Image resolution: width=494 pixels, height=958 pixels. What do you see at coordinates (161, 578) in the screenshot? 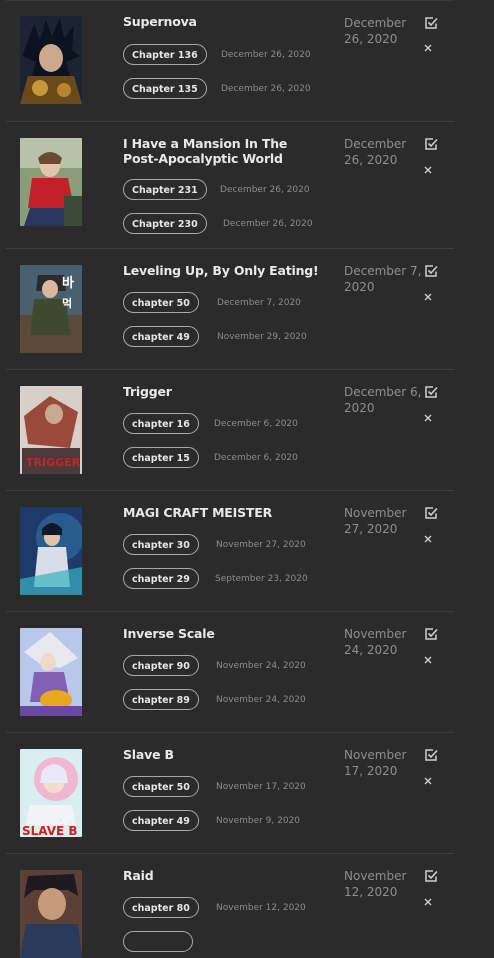
I see `chapter-button: chapter 29` at bounding box center [161, 578].